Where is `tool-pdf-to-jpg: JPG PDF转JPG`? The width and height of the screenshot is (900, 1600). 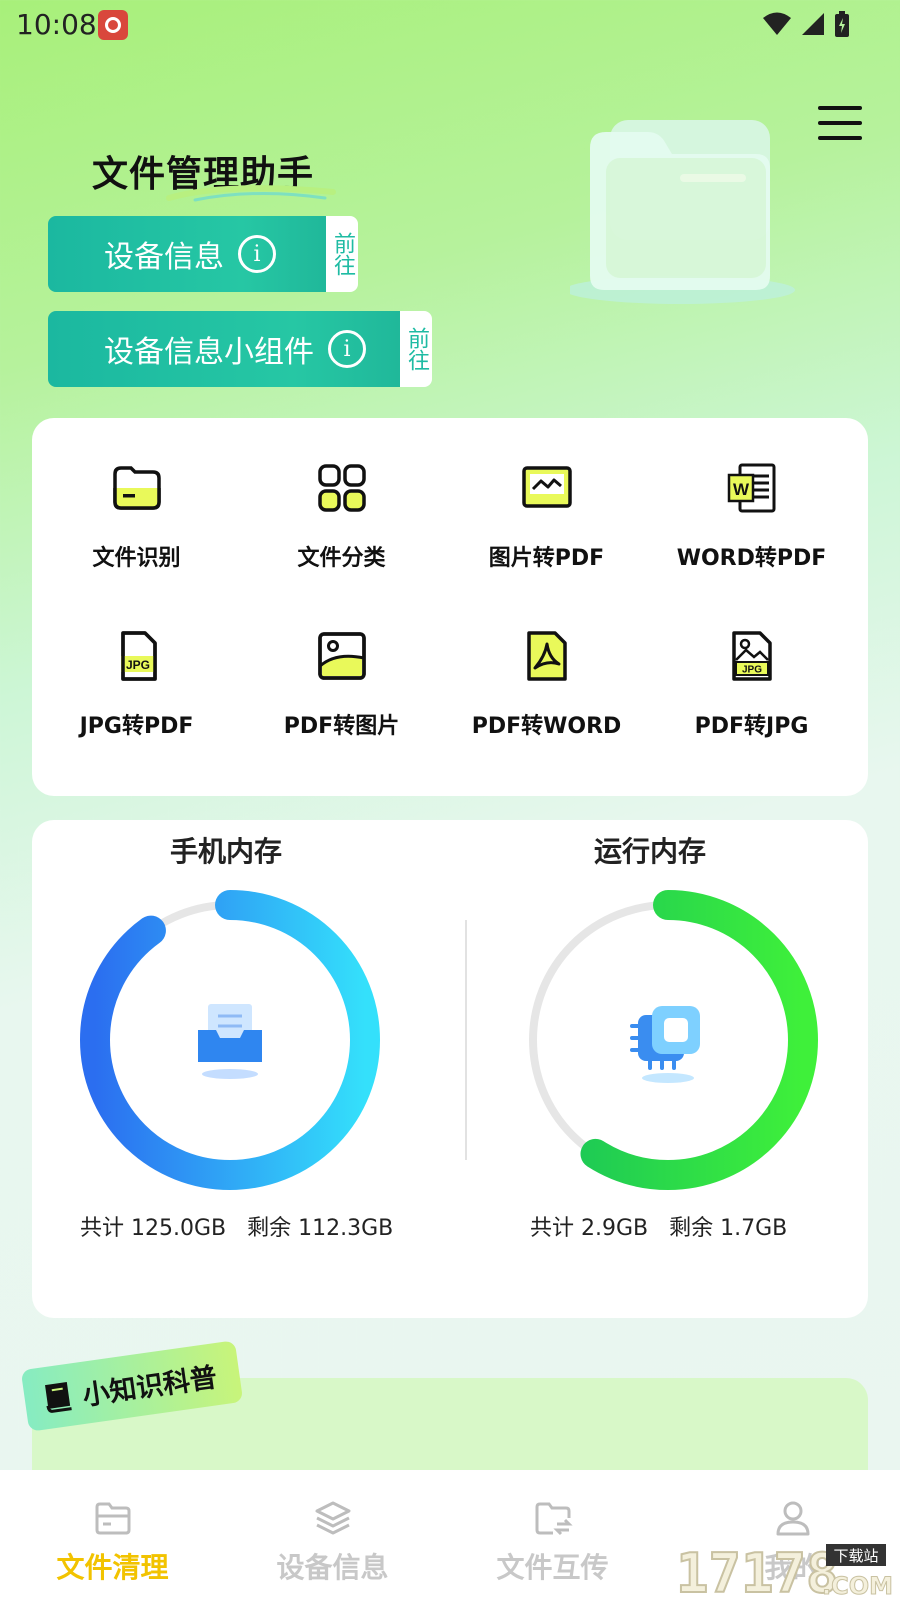 tool-pdf-to-jpg: JPG PDF转JPG is located at coordinates (751, 685).